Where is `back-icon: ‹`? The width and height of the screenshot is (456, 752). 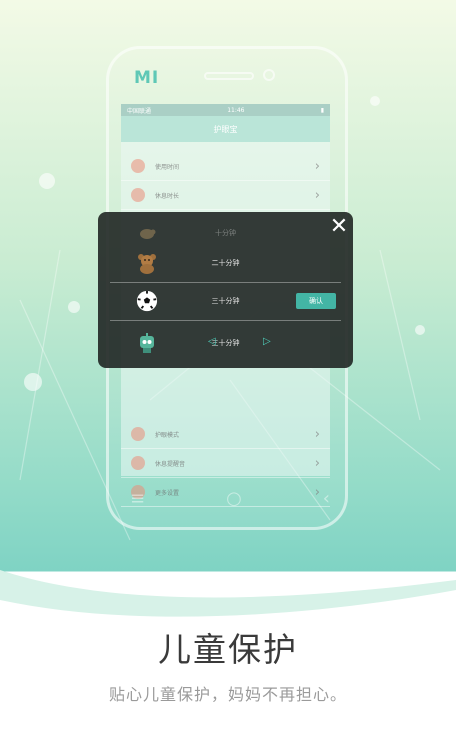 back-icon: ‹ is located at coordinates (326, 498).